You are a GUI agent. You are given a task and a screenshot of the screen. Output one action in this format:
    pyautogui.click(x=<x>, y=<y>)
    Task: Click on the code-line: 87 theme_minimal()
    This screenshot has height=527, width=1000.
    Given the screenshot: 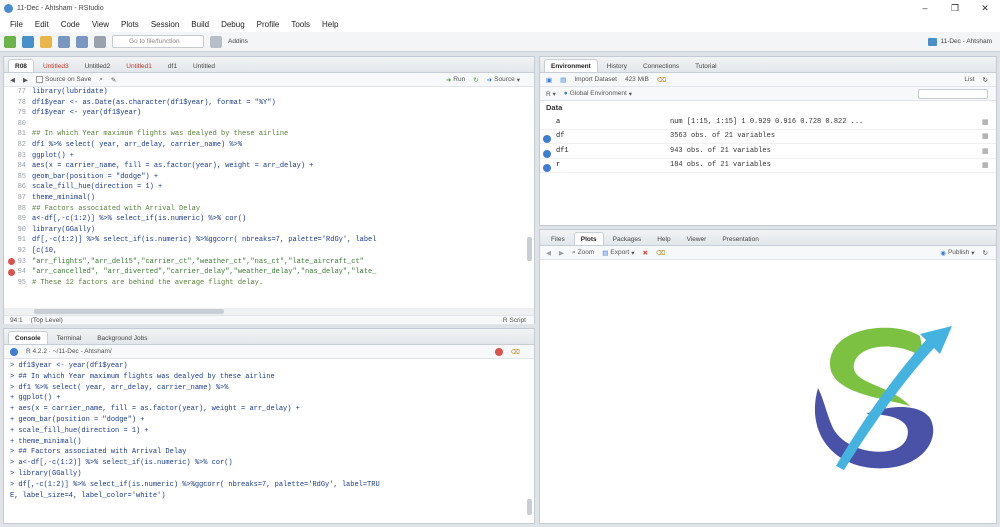 What is the action you would take?
    pyautogui.click(x=269, y=198)
    